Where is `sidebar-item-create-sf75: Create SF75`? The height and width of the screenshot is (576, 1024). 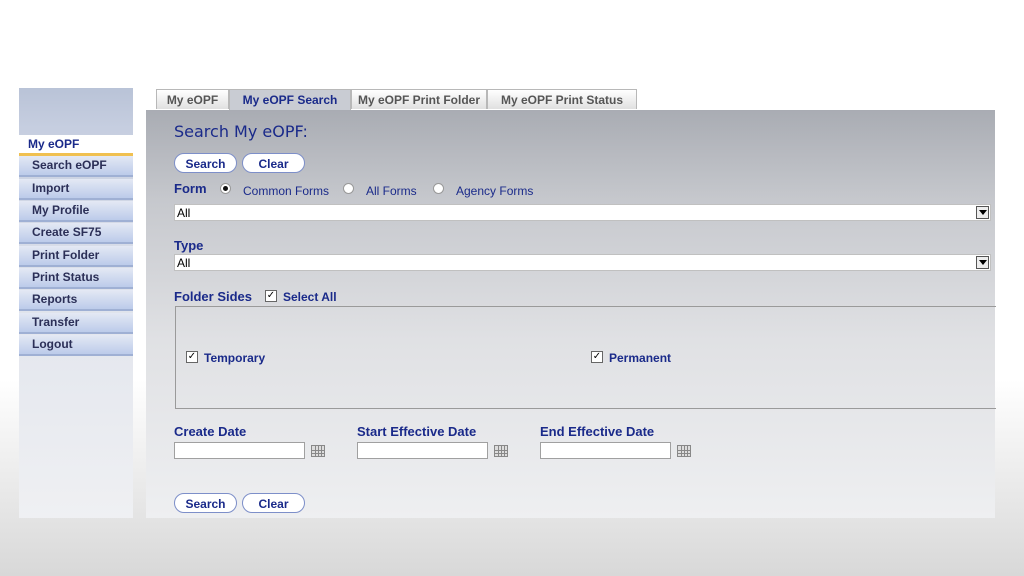
sidebar-item-create-sf75: Create SF75 is located at coordinates (76, 233).